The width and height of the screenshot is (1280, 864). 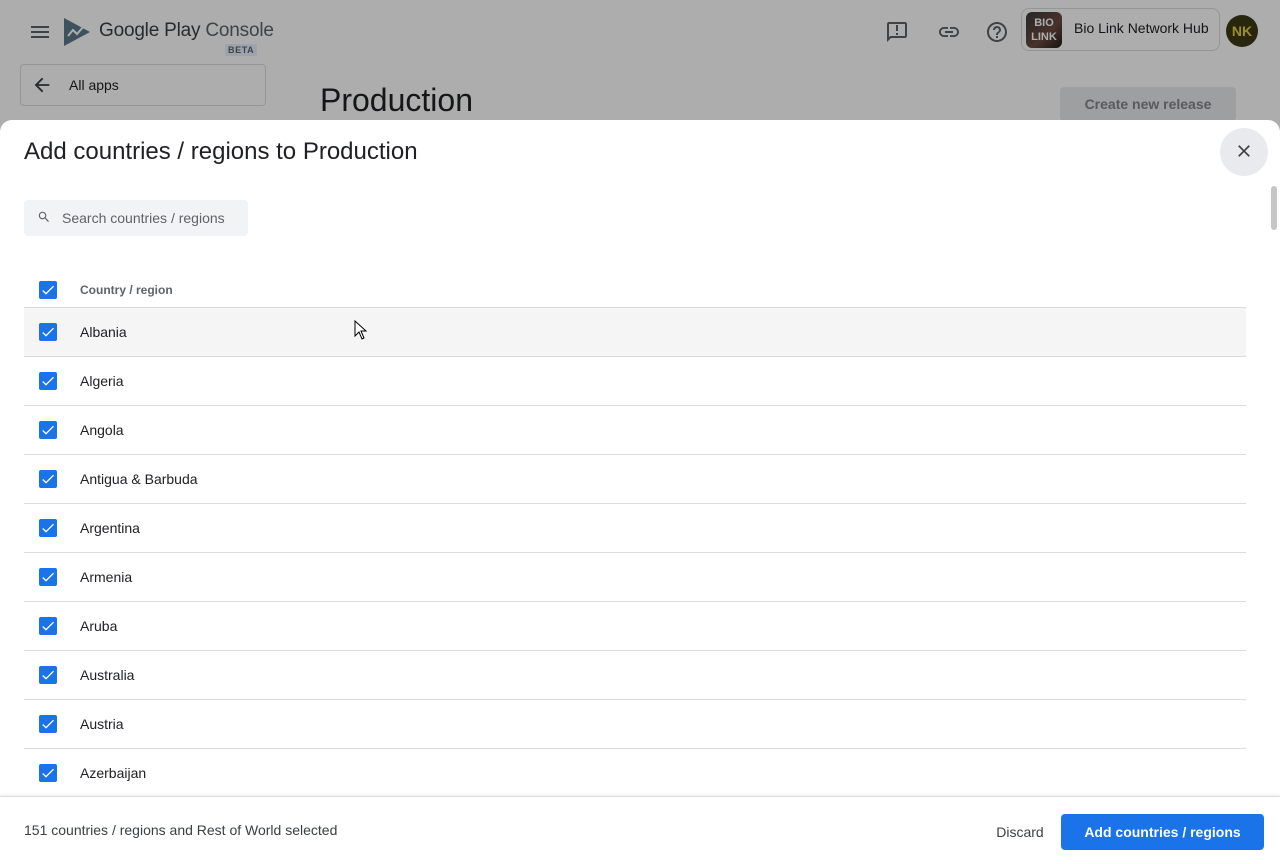 What do you see at coordinates (126, 290) in the screenshot?
I see `column-header-country: Country / region` at bounding box center [126, 290].